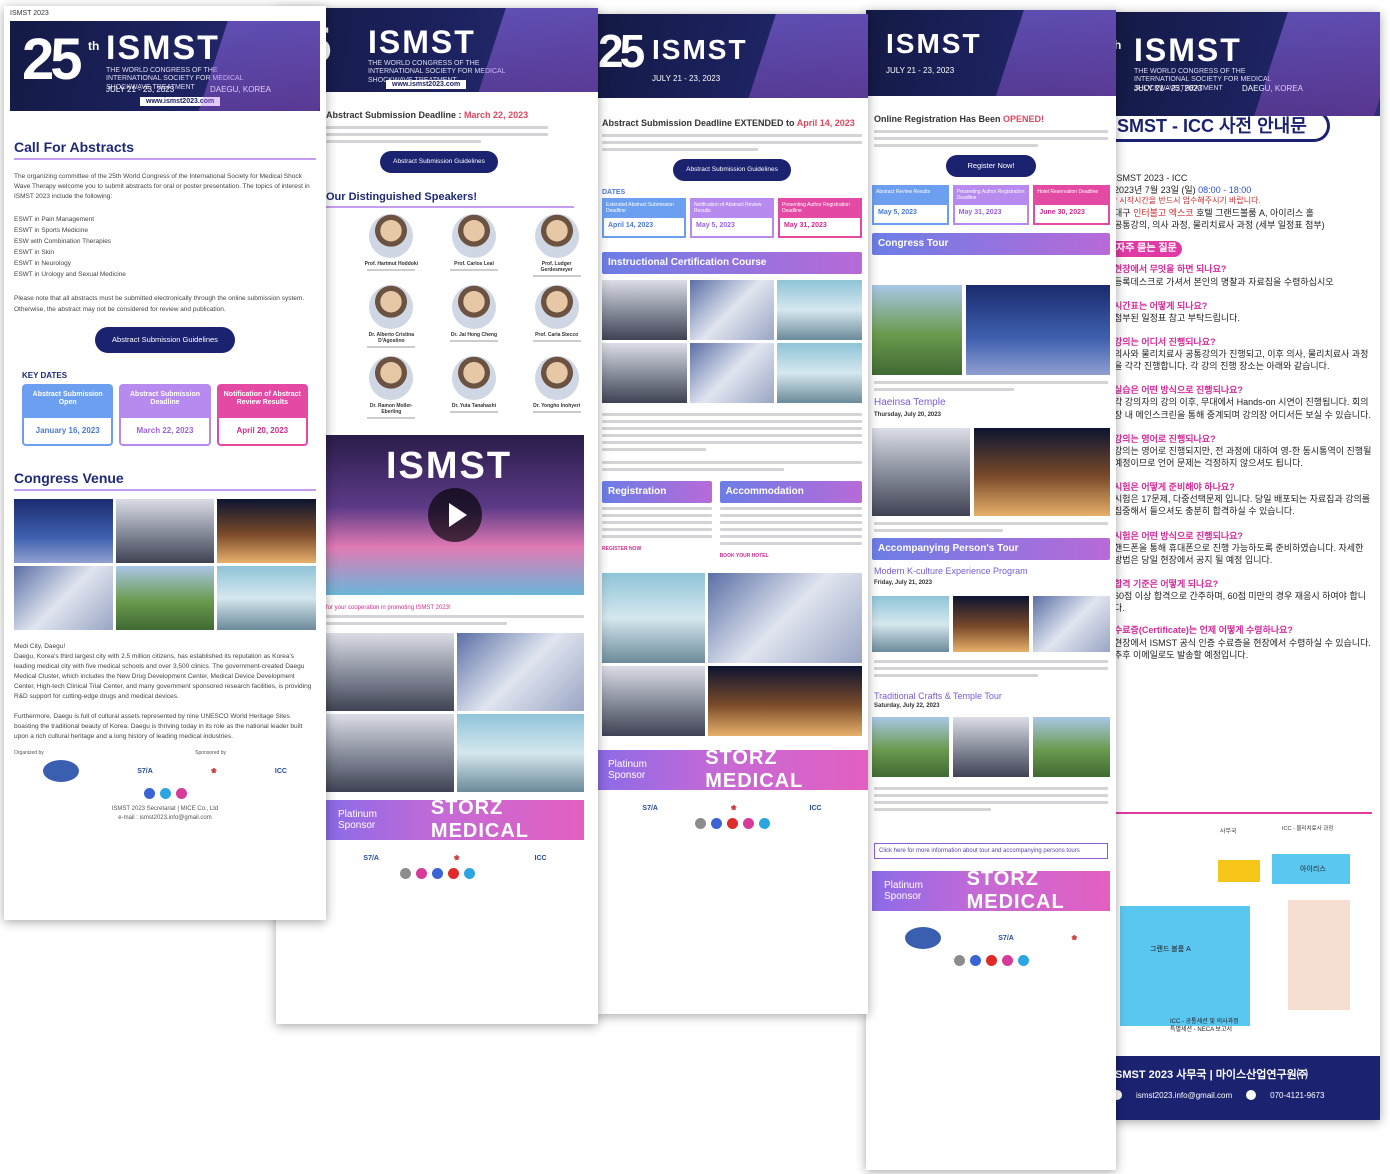 The width and height of the screenshot is (1390, 1174). What do you see at coordinates (1184, 1095) in the screenshot?
I see `footer-email: ismst2023.info@gmail.com` at bounding box center [1184, 1095].